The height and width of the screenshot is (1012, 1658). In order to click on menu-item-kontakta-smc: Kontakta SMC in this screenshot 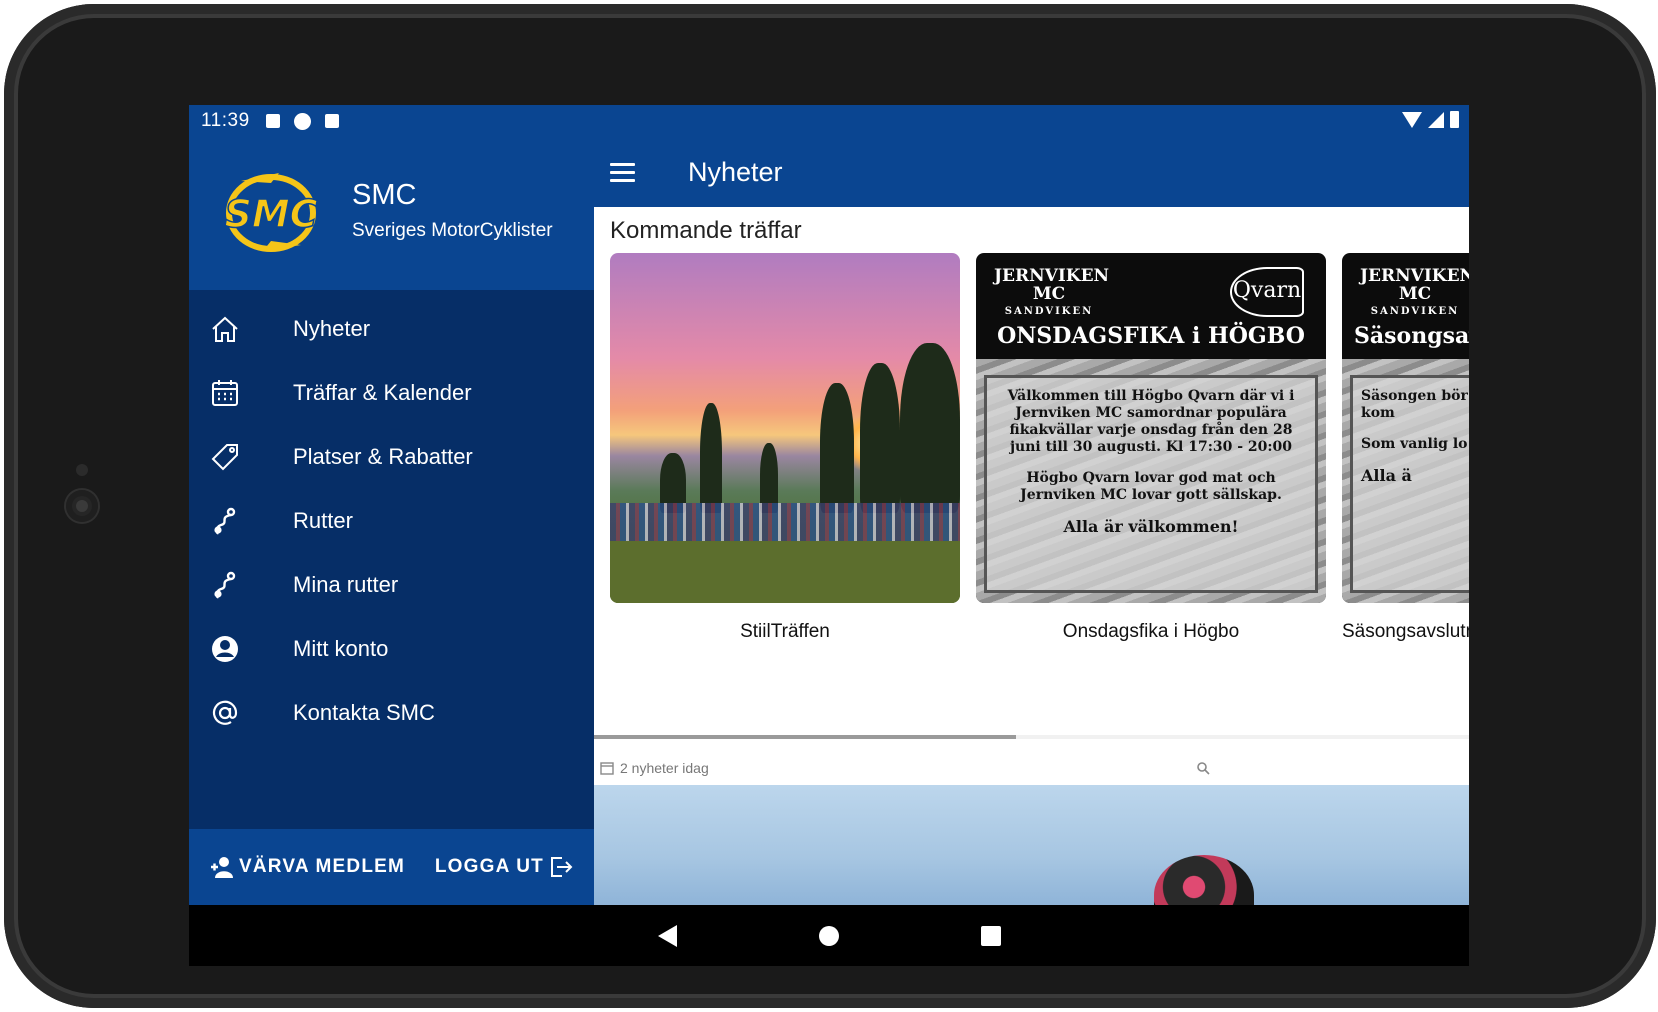, I will do `click(391, 713)`.